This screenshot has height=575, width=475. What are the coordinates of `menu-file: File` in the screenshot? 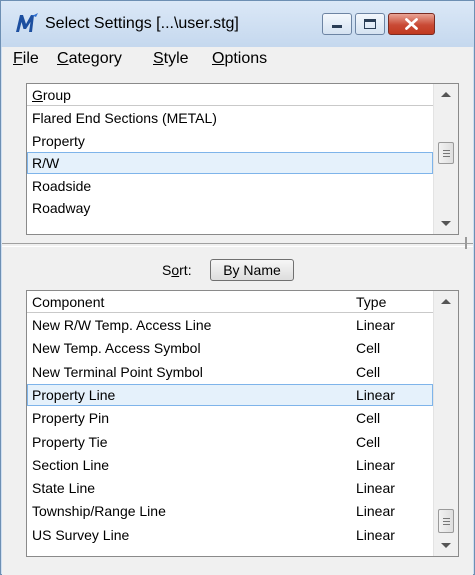 It's located at (26, 59).